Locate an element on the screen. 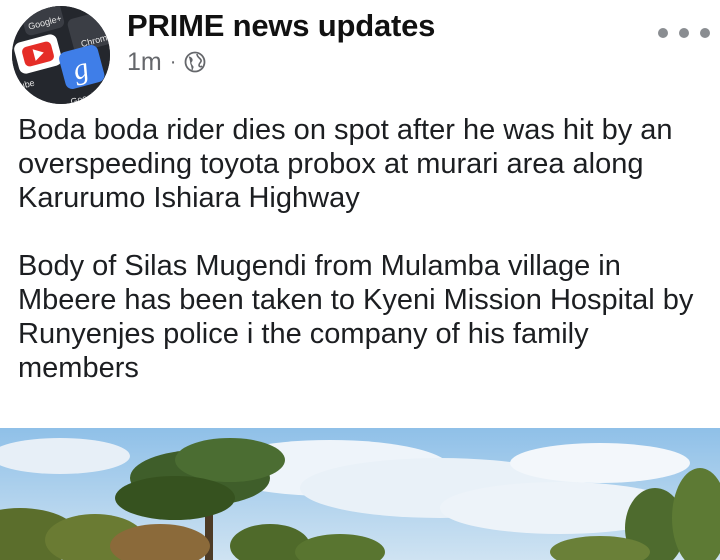 The image size is (720, 560). app-icons-image: Google+ Chrom Tube g Googl is located at coordinates (61, 55).